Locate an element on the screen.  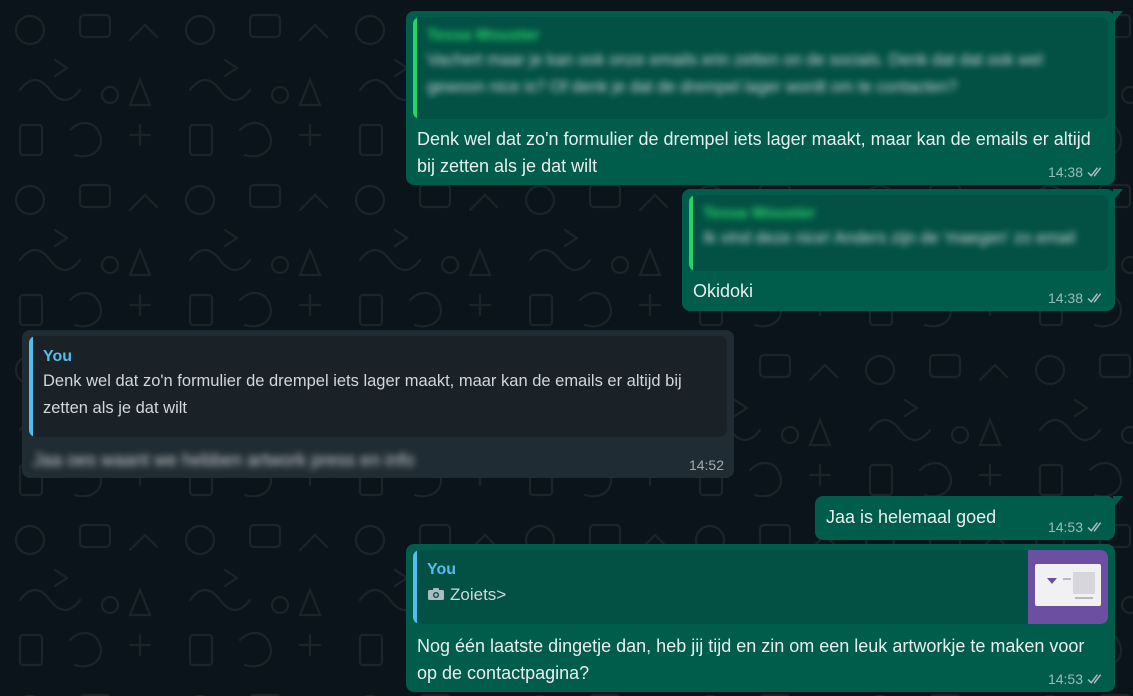
thumbnail-block is located at coordinates (1084, 583).